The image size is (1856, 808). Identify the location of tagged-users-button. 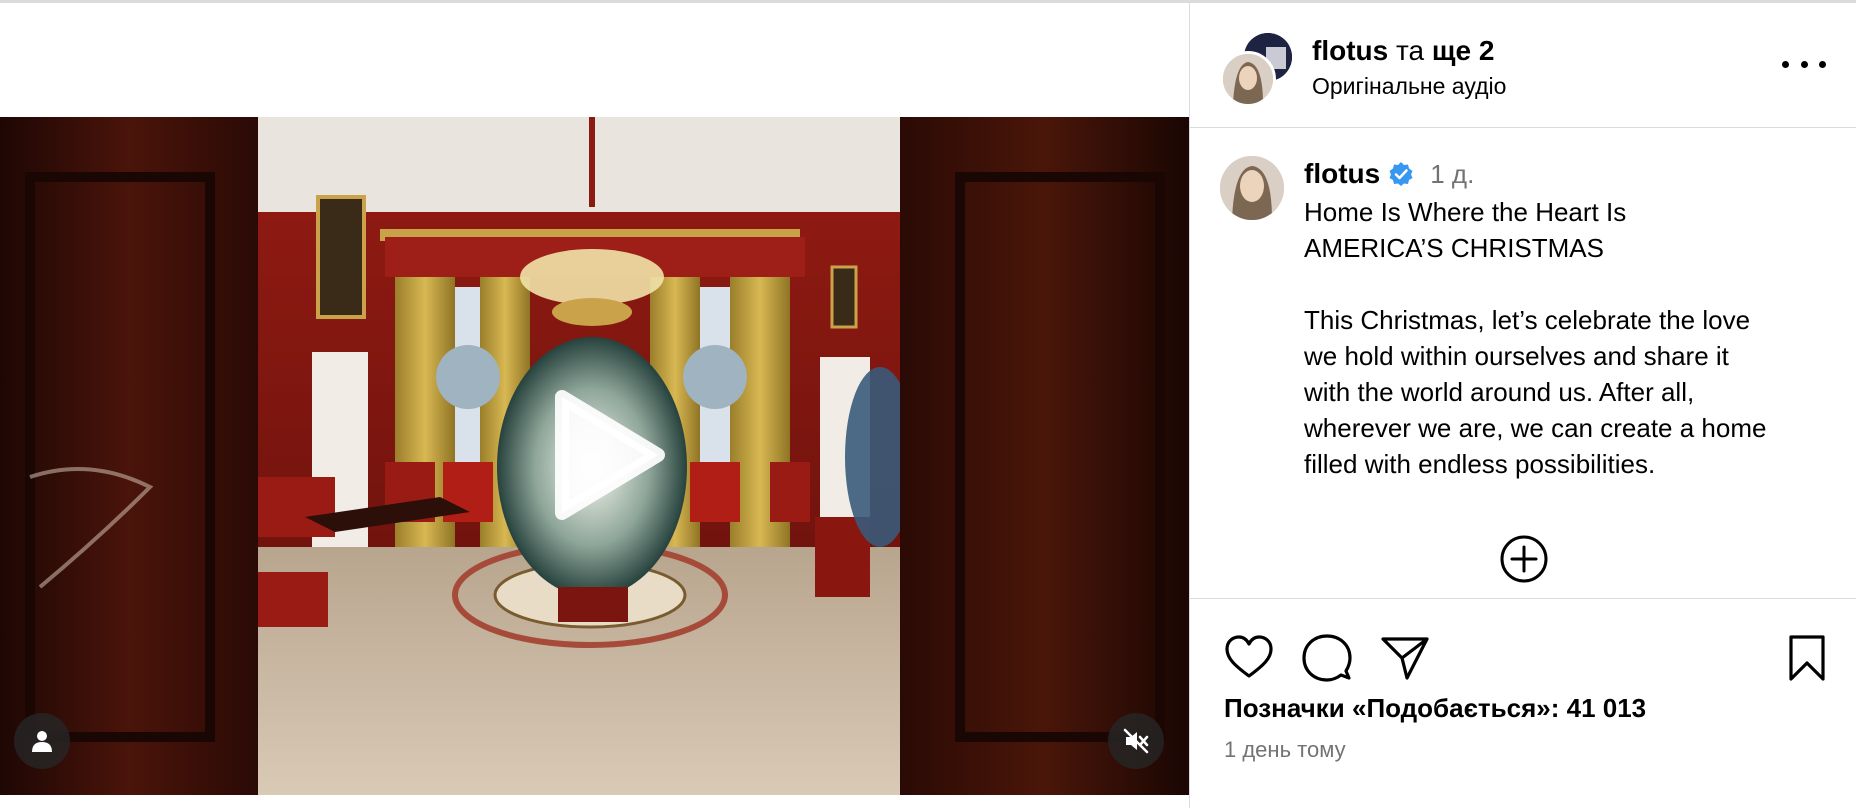
(42, 741).